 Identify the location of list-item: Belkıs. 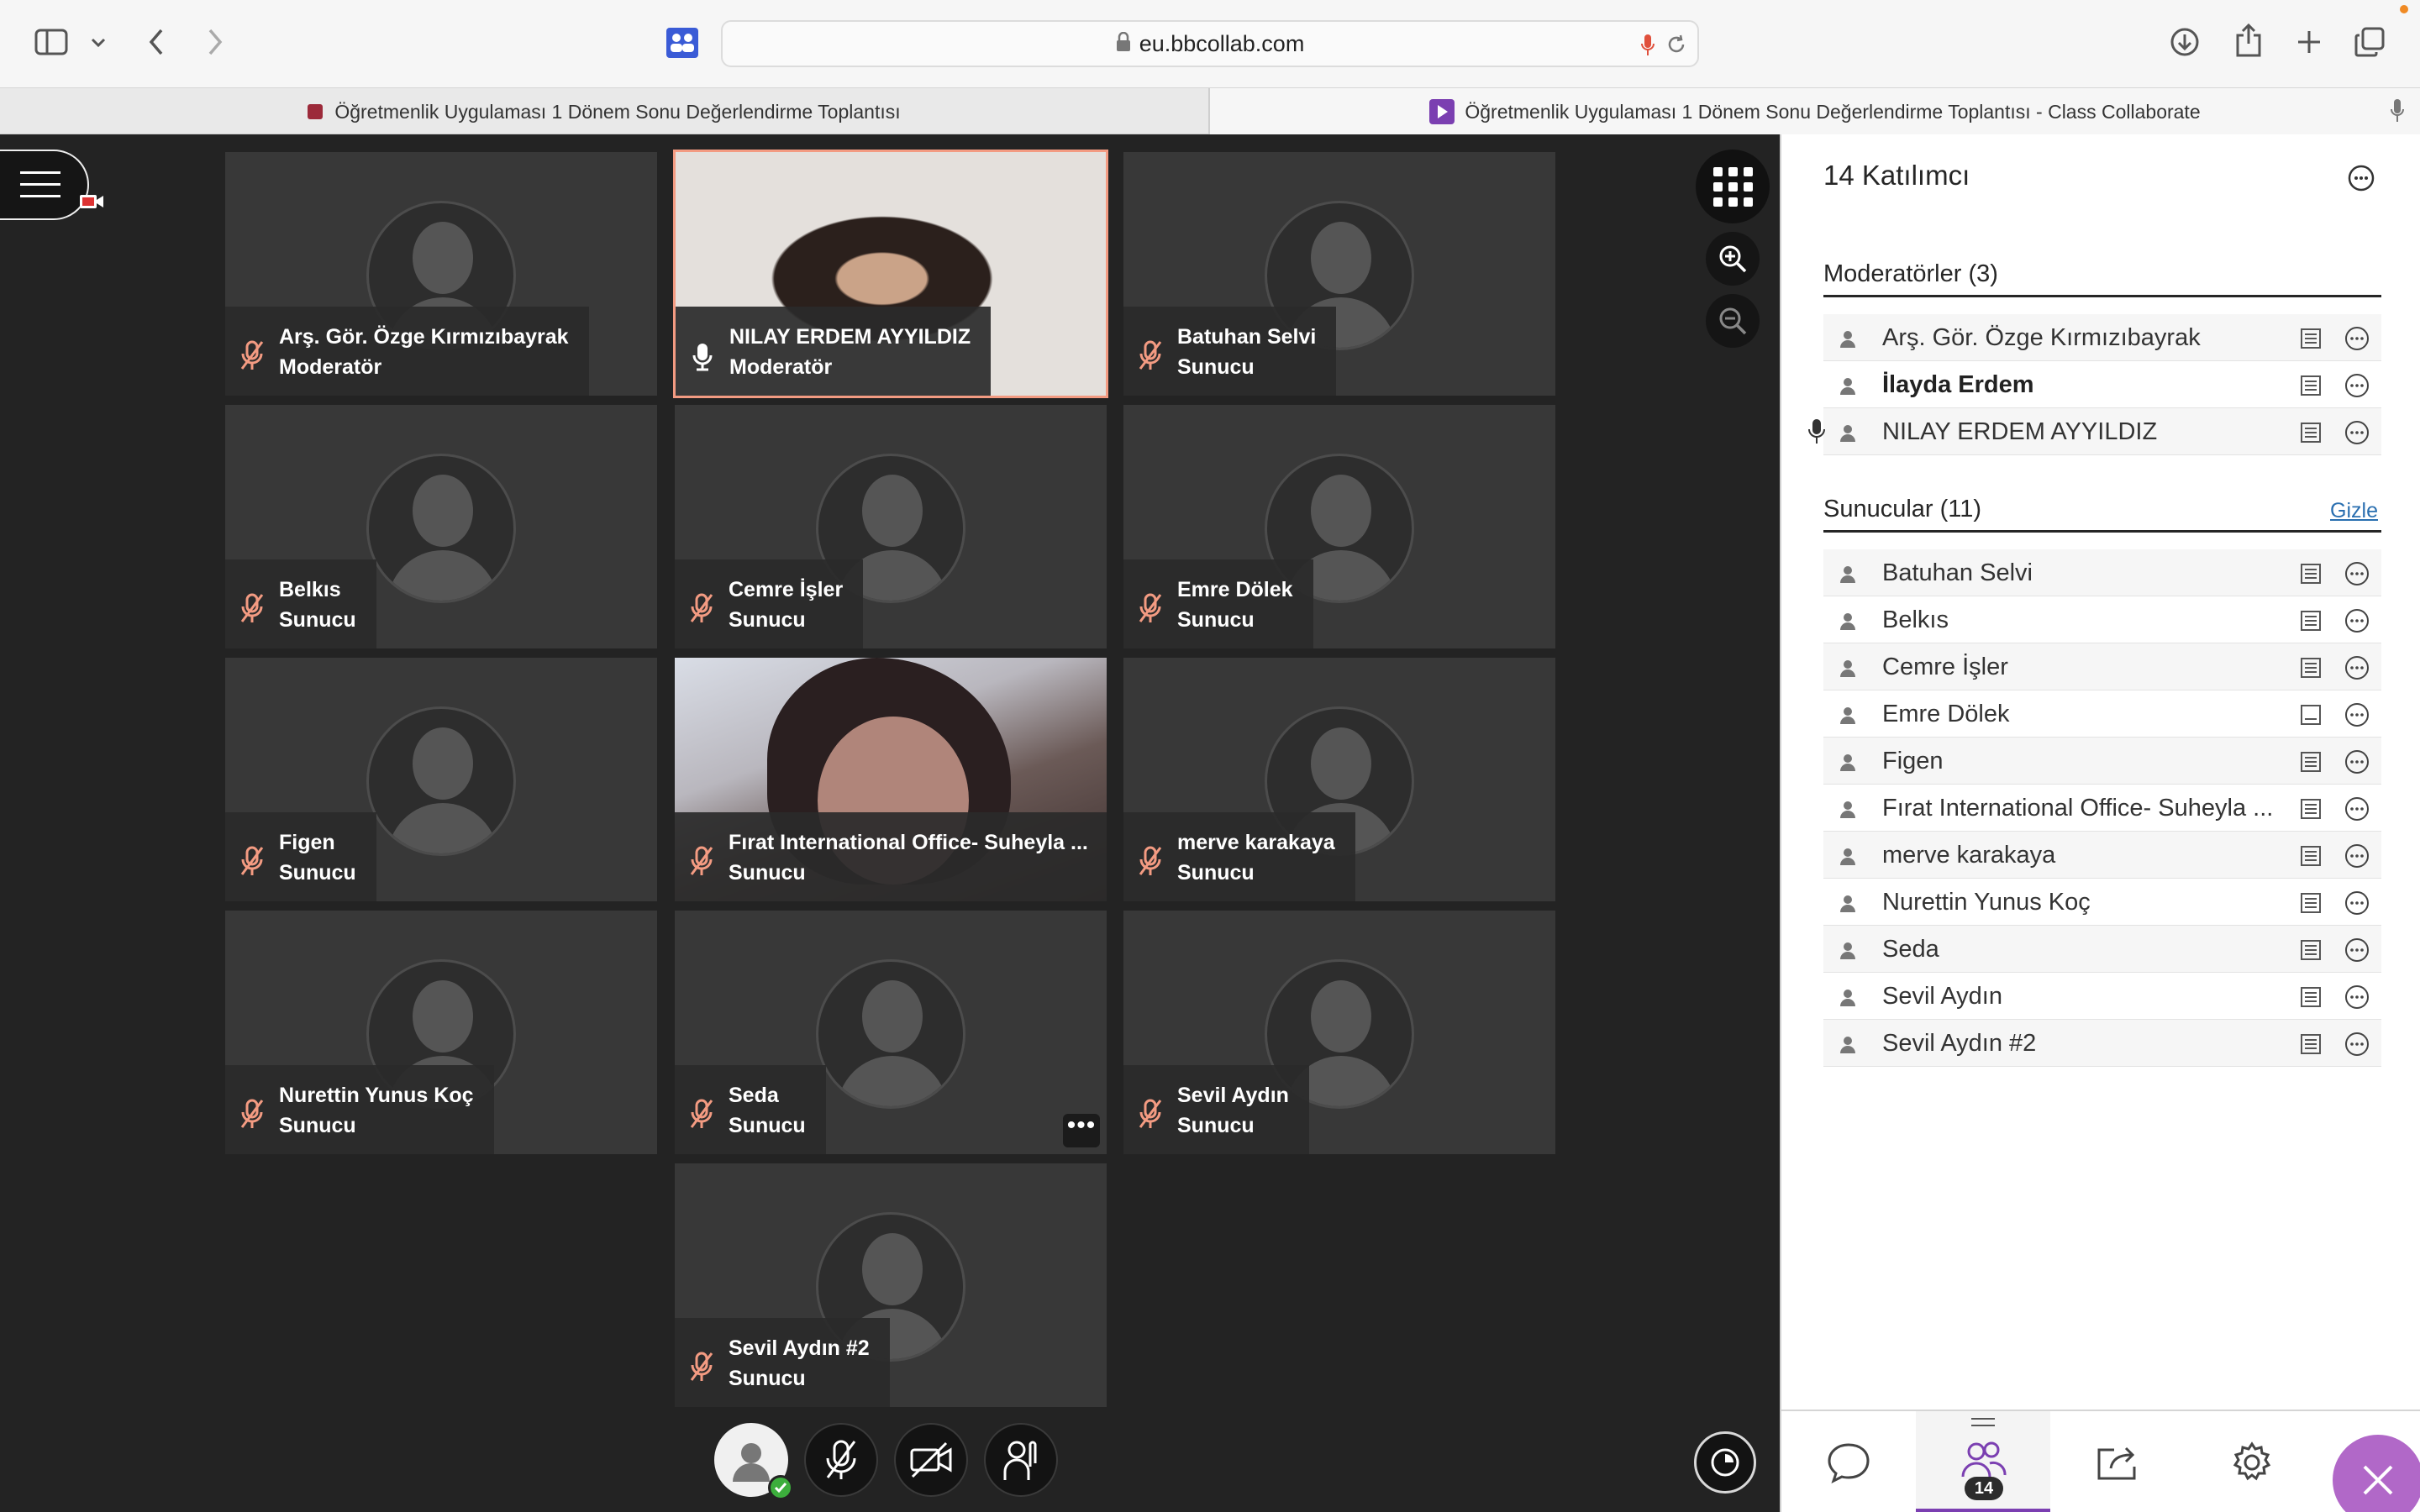
(2102, 619).